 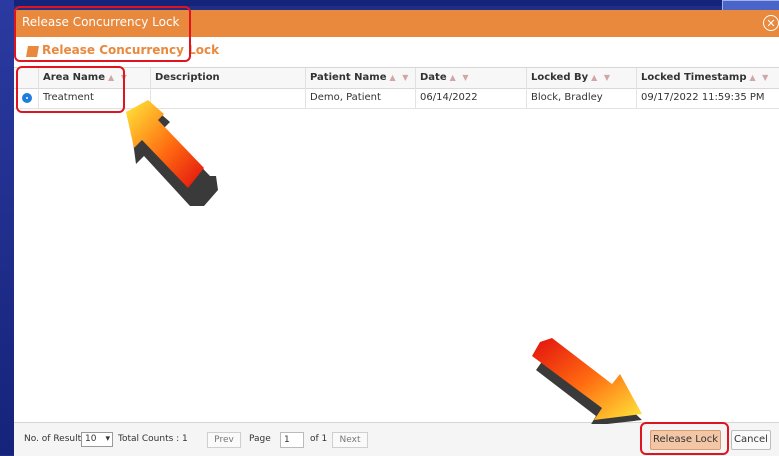 I want to click on row-radio-button, so click(x=27, y=98).